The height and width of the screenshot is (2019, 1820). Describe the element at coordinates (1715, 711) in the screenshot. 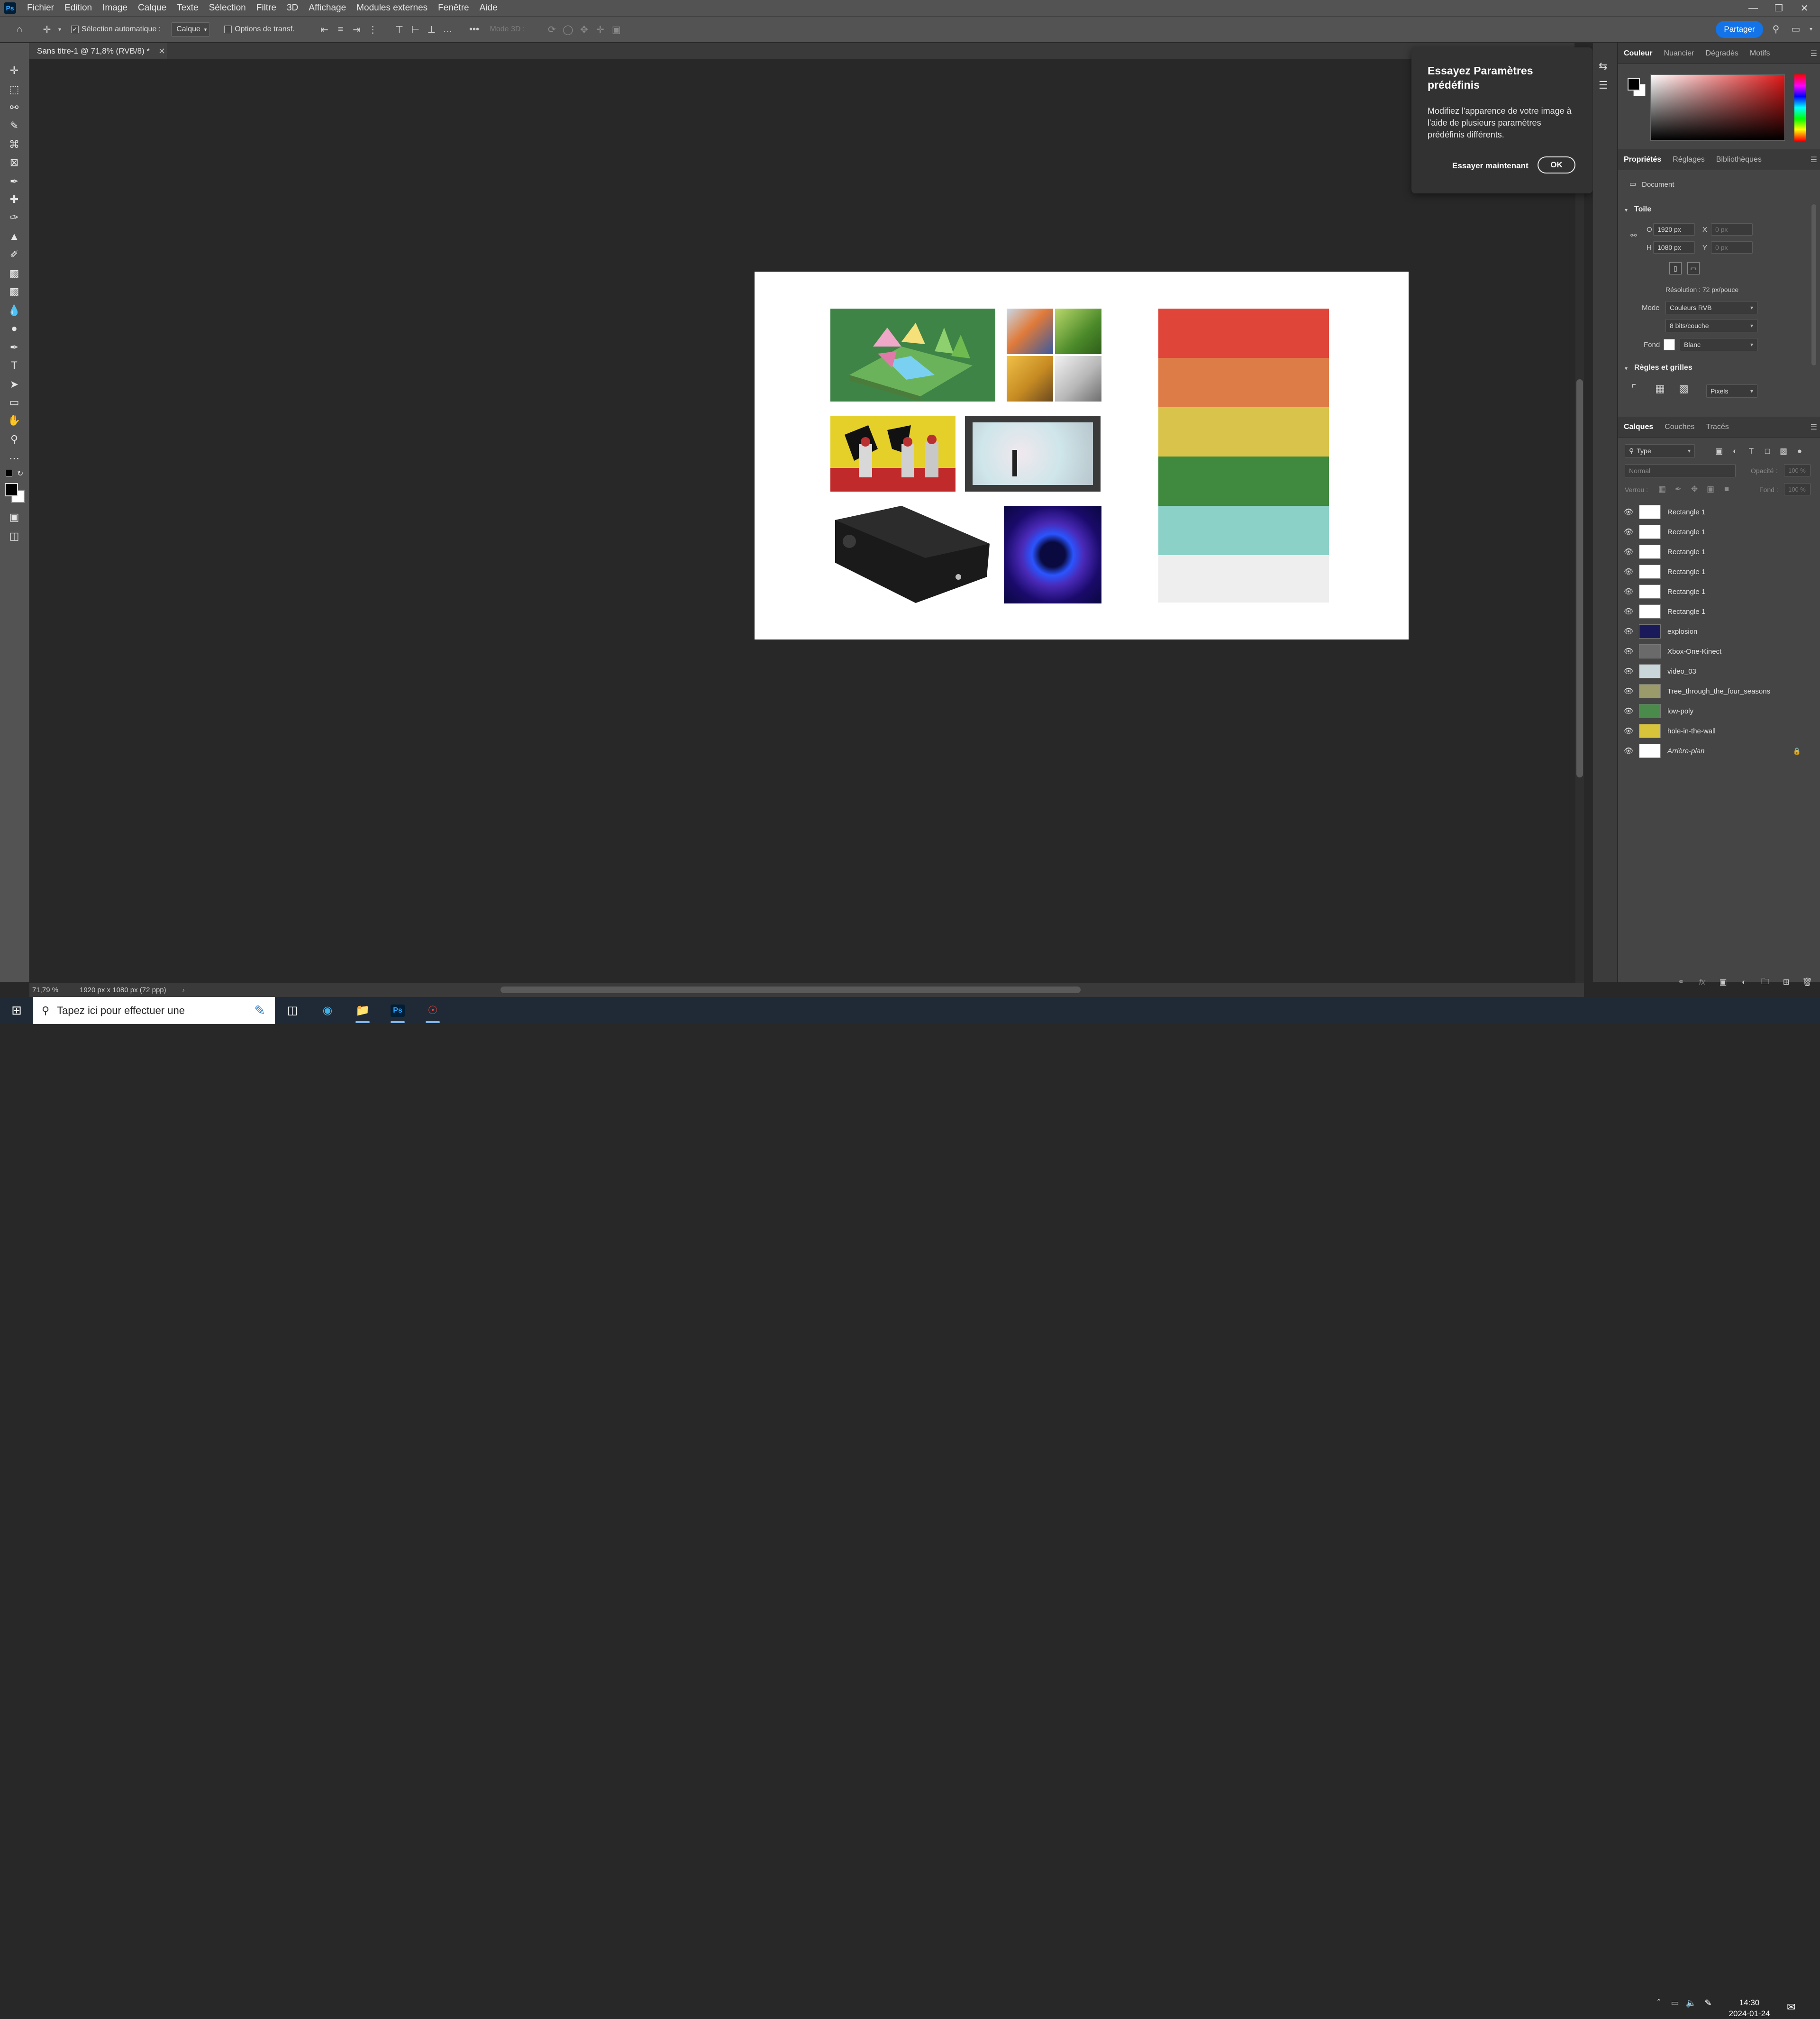

I see `layer-row: 👁 low-poly` at that location.